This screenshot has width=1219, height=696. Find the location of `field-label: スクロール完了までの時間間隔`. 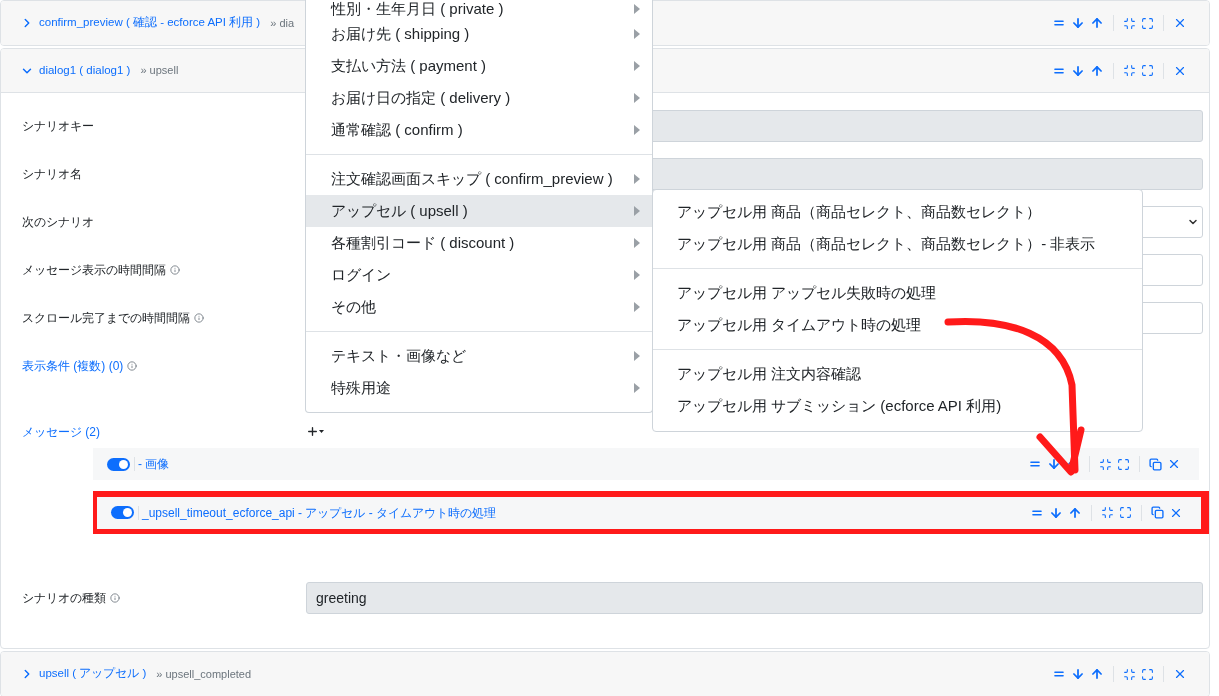

field-label: スクロール完了までの時間間隔 is located at coordinates (106, 318).